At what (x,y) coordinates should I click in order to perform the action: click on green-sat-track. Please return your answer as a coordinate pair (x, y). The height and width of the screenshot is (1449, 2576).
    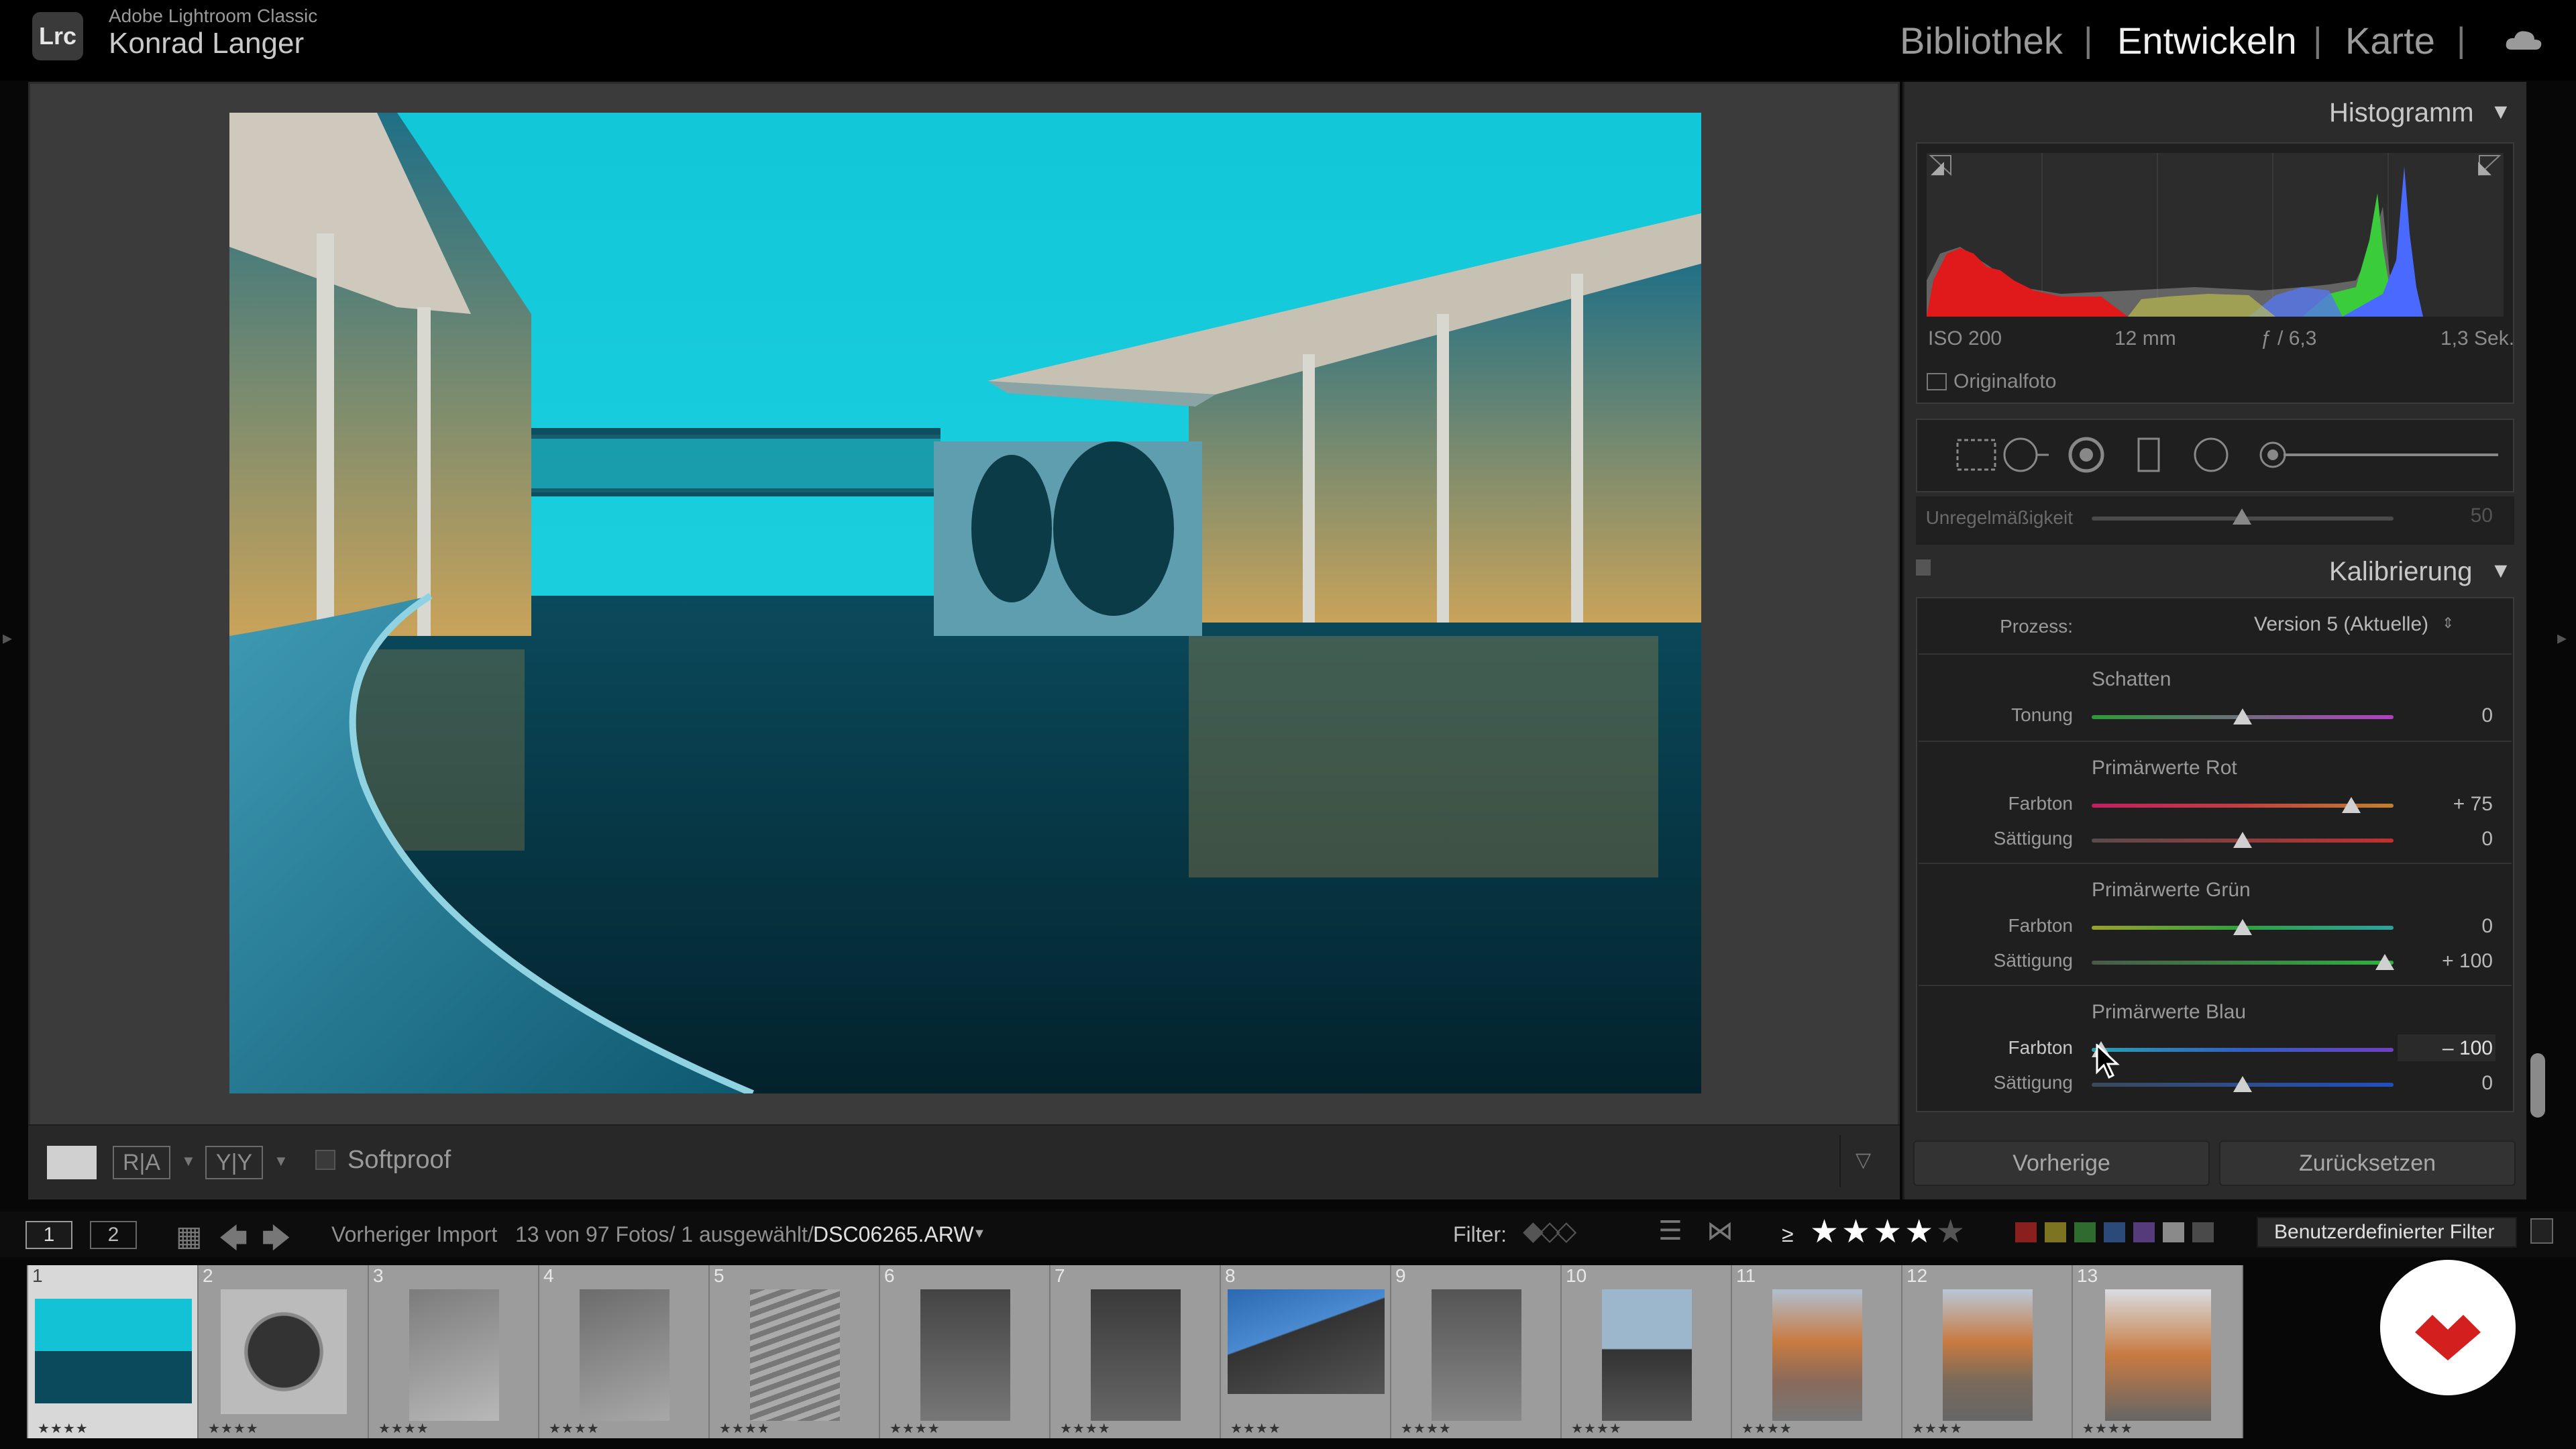
    Looking at the image, I should click on (2243, 963).